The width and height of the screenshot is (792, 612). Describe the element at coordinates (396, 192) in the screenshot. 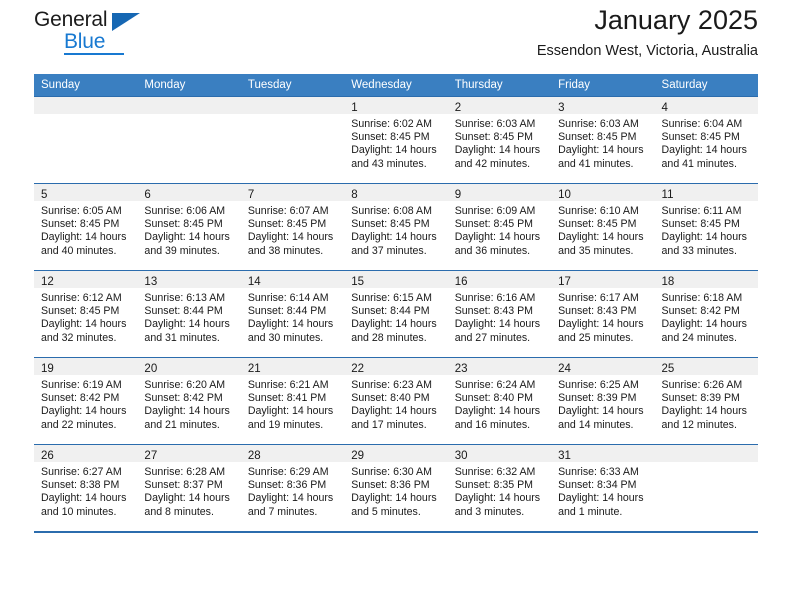

I see `day-number-band: 8` at that location.